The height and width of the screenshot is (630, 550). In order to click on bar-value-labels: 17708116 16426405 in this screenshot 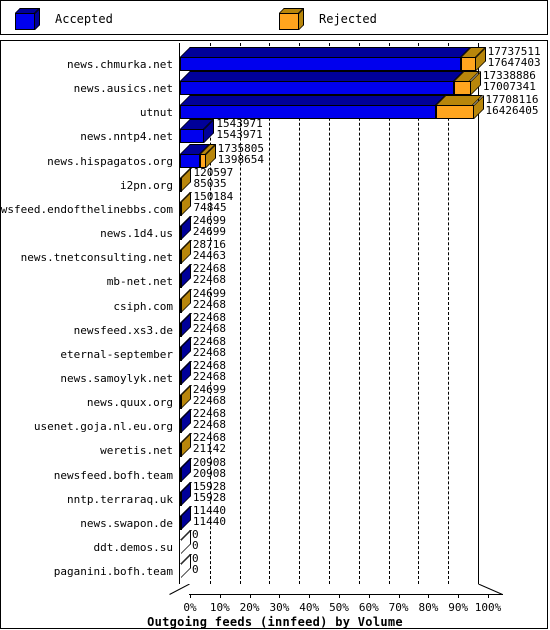, I will do `click(512, 105)`.